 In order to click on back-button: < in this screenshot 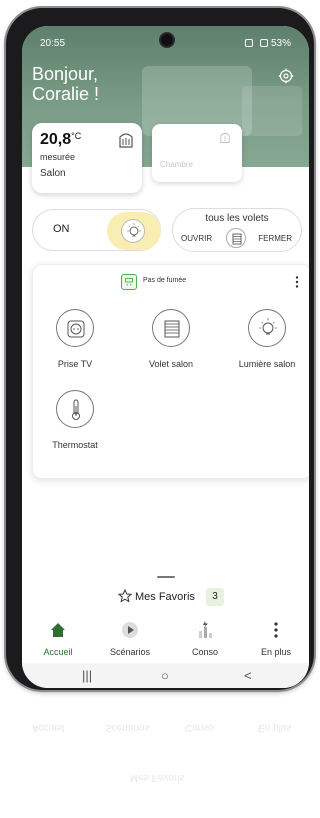, I will do `click(248, 675)`.